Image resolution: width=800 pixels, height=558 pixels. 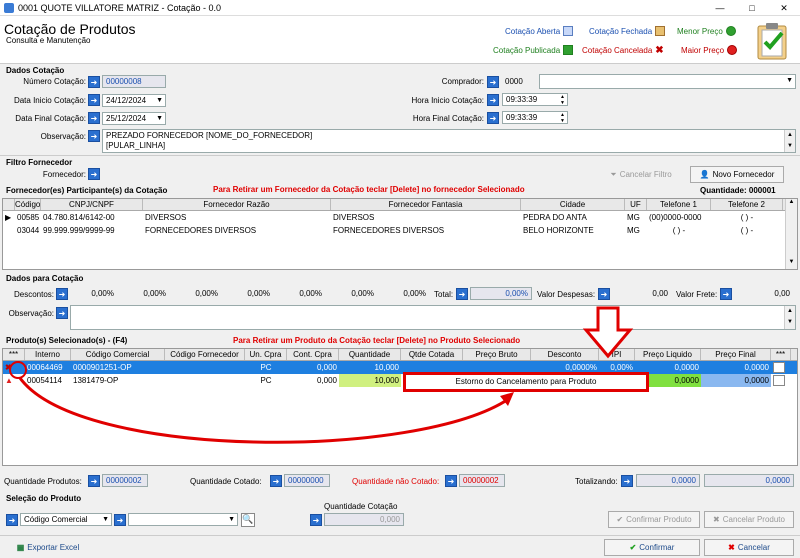 I want to click on qtd-cotado-arrow-button: ➜, so click(x=276, y=481).